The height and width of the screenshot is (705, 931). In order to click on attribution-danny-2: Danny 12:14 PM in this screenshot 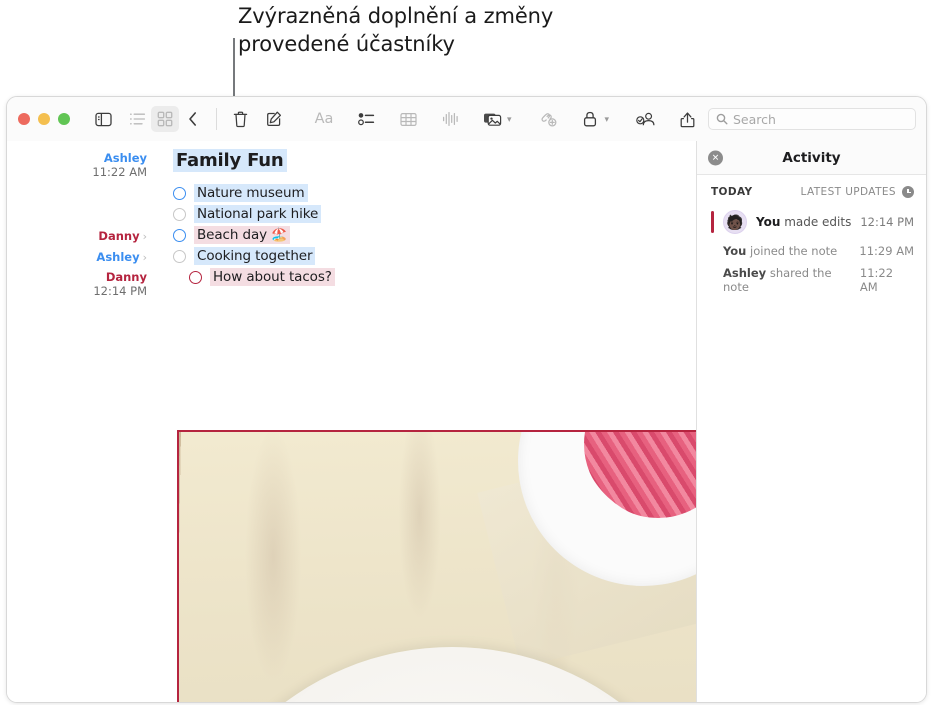, I will do `click(77, 284)`.